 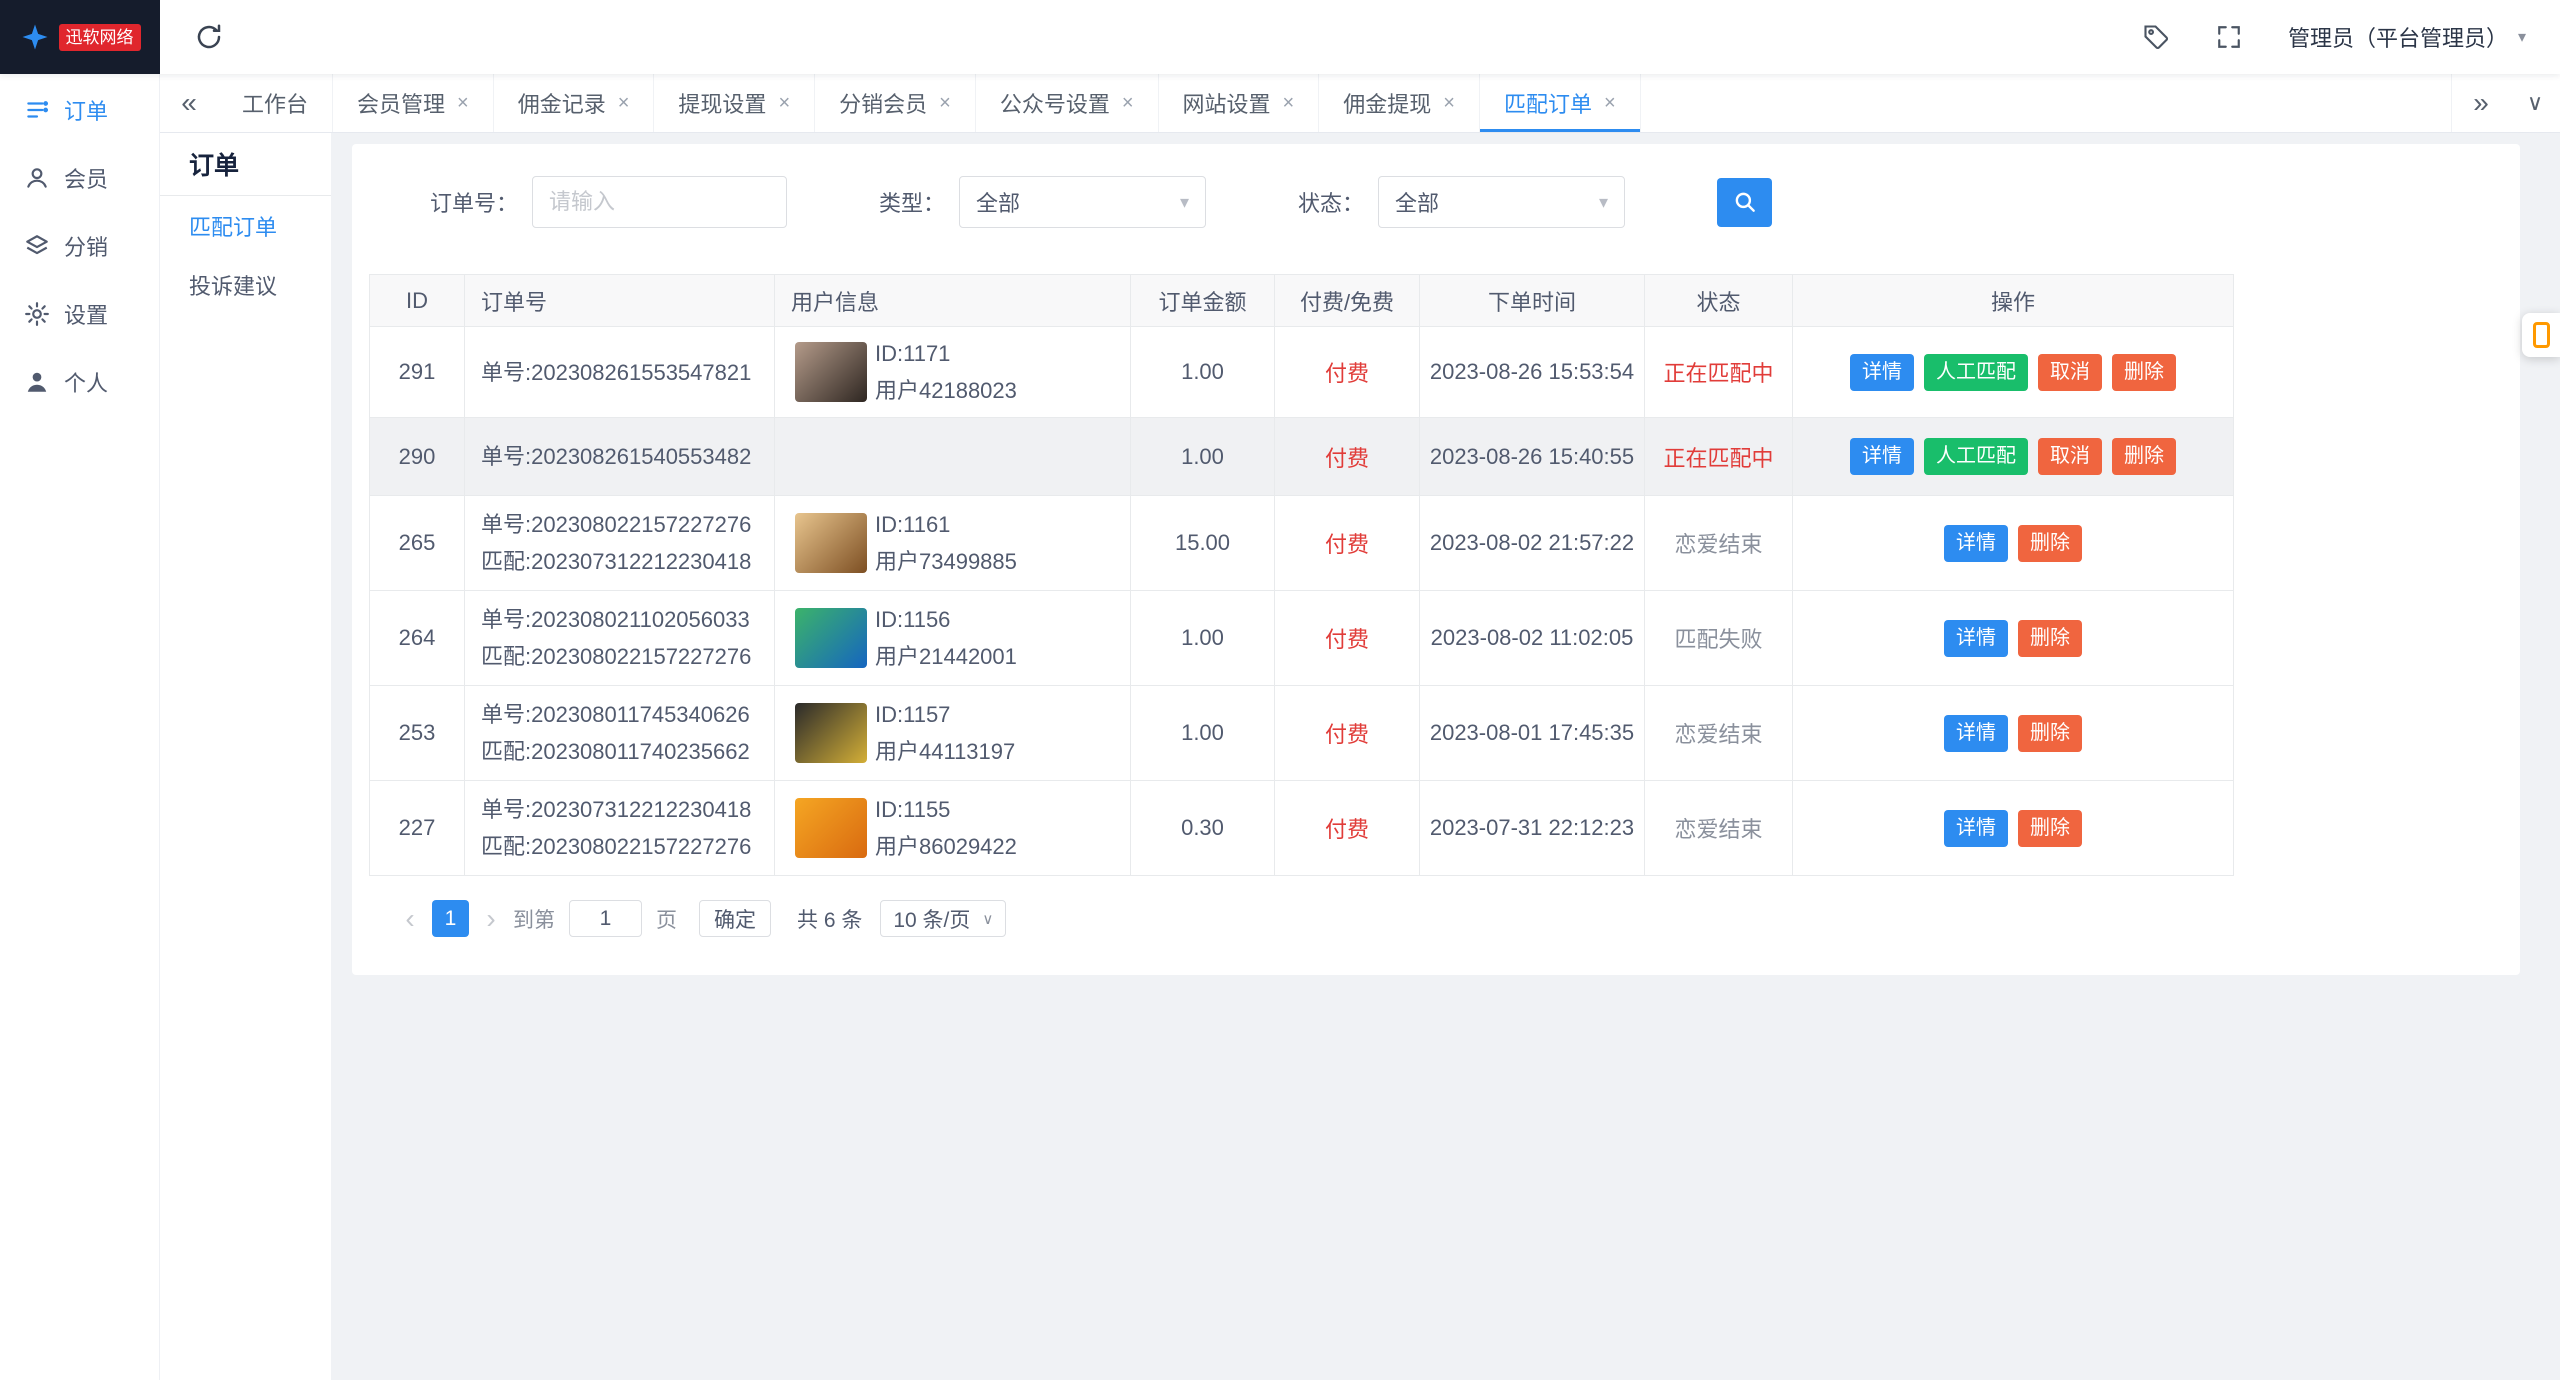 I want to click on user-info: ID:1156 用户21442001, so click(x=957, y=638).